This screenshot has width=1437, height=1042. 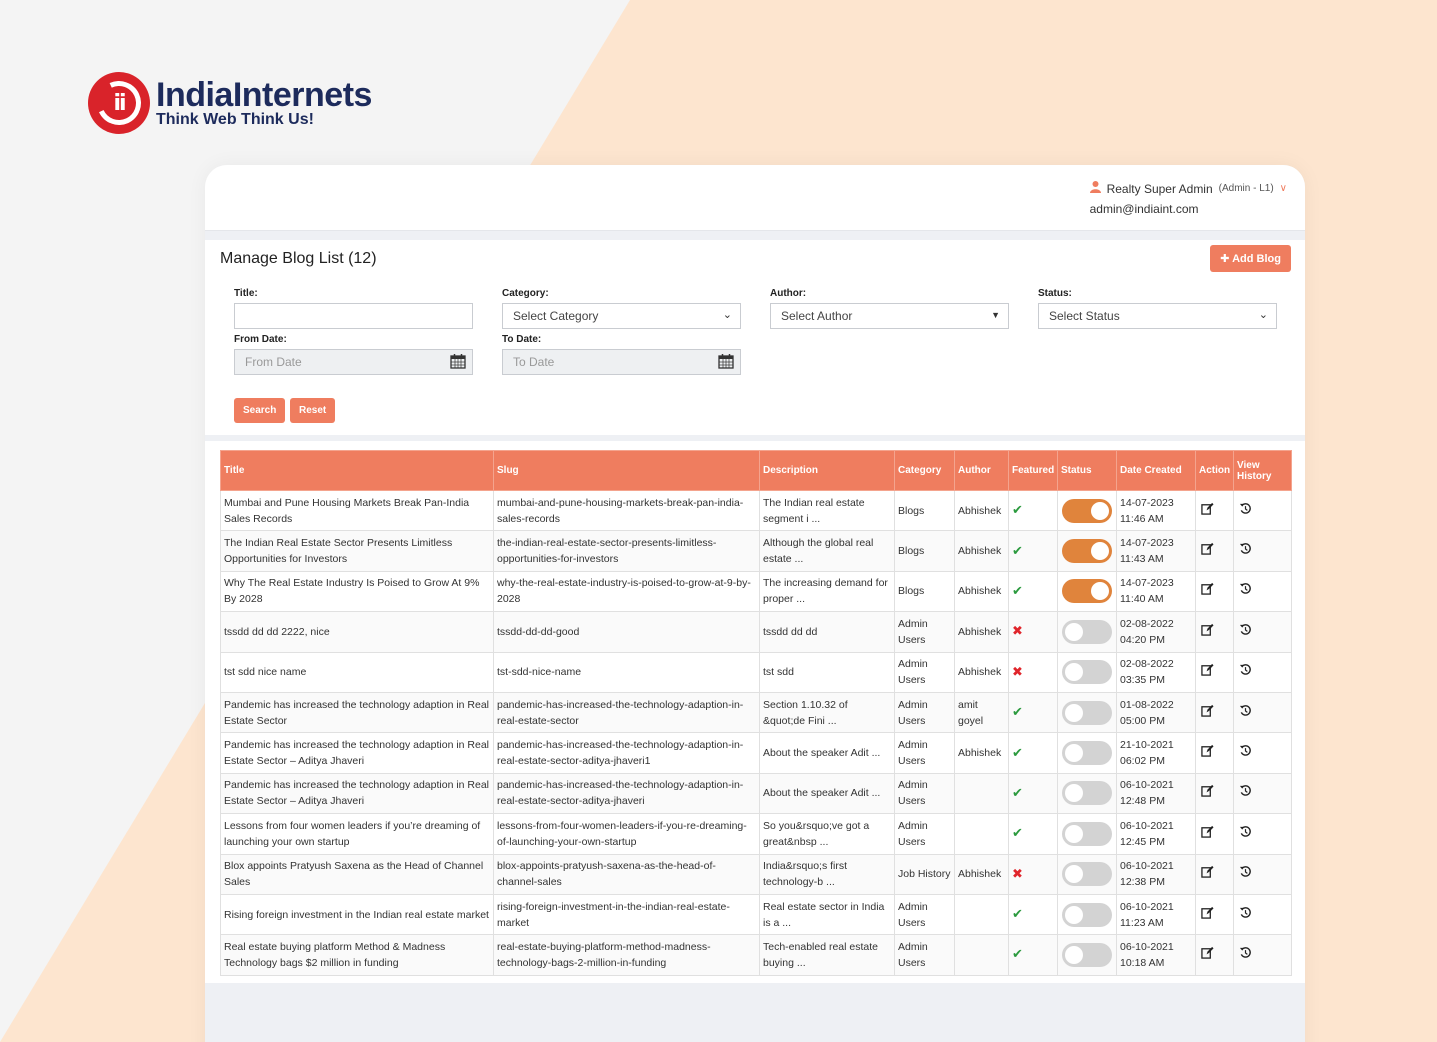 I want to click on status-select: Select Status ⌄, so click(x=1157, y=316).